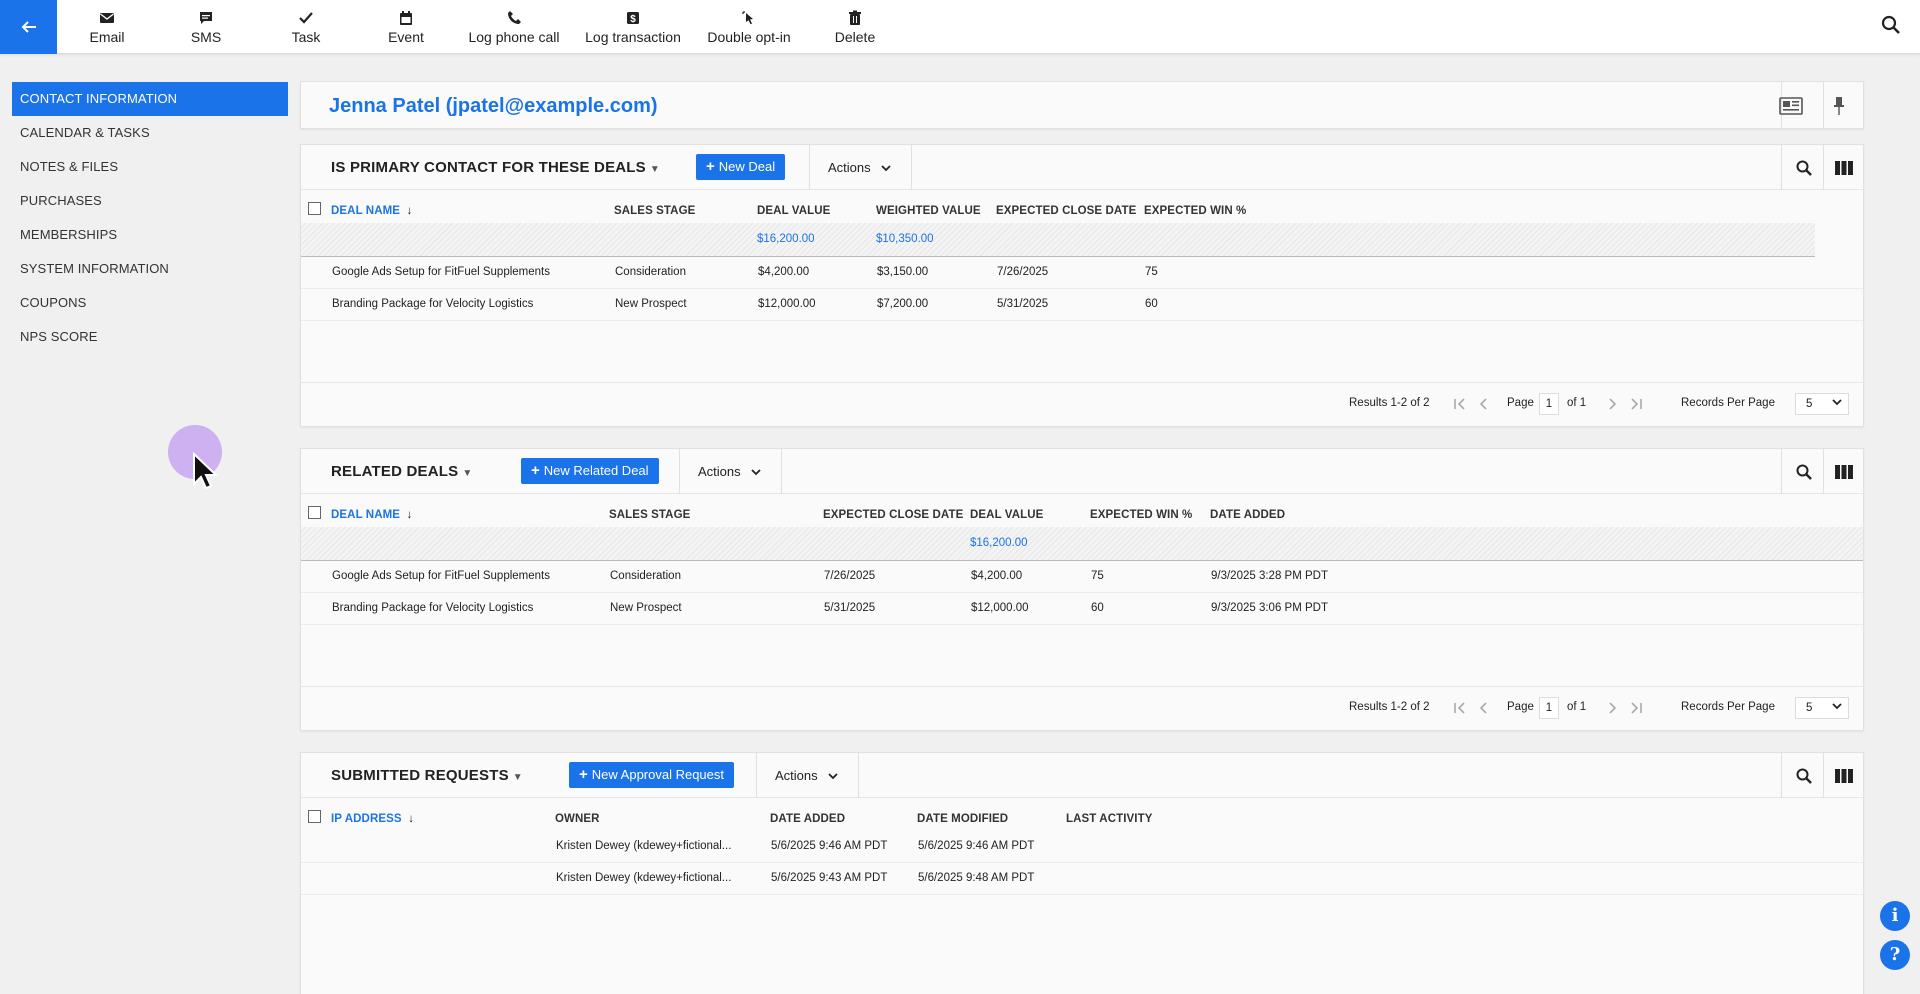 This screenshot has width=1920, height=994. I want to click on cell-deal-value: $12,000.00, so click(787, 304).